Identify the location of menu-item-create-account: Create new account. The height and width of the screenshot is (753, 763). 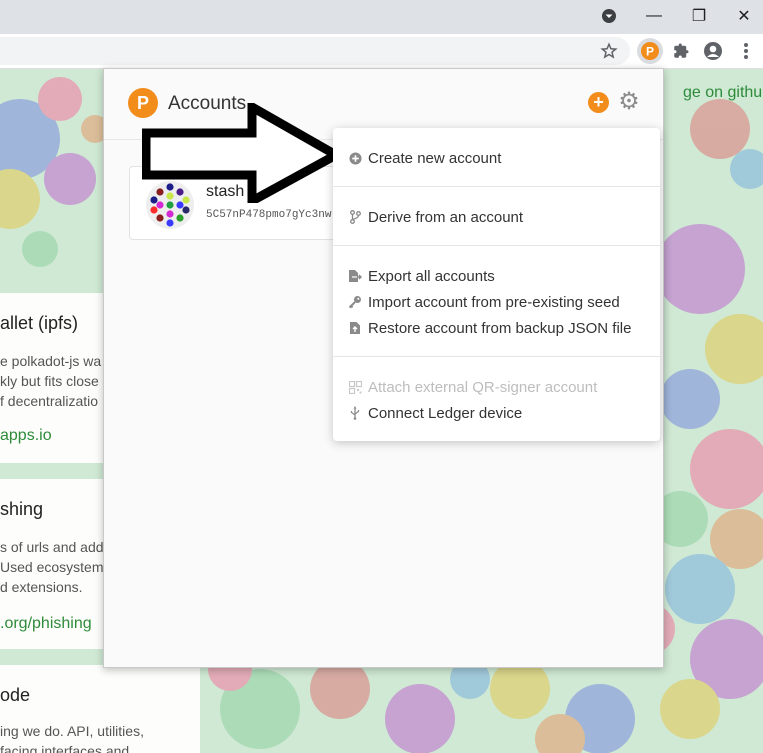
(424, 158).